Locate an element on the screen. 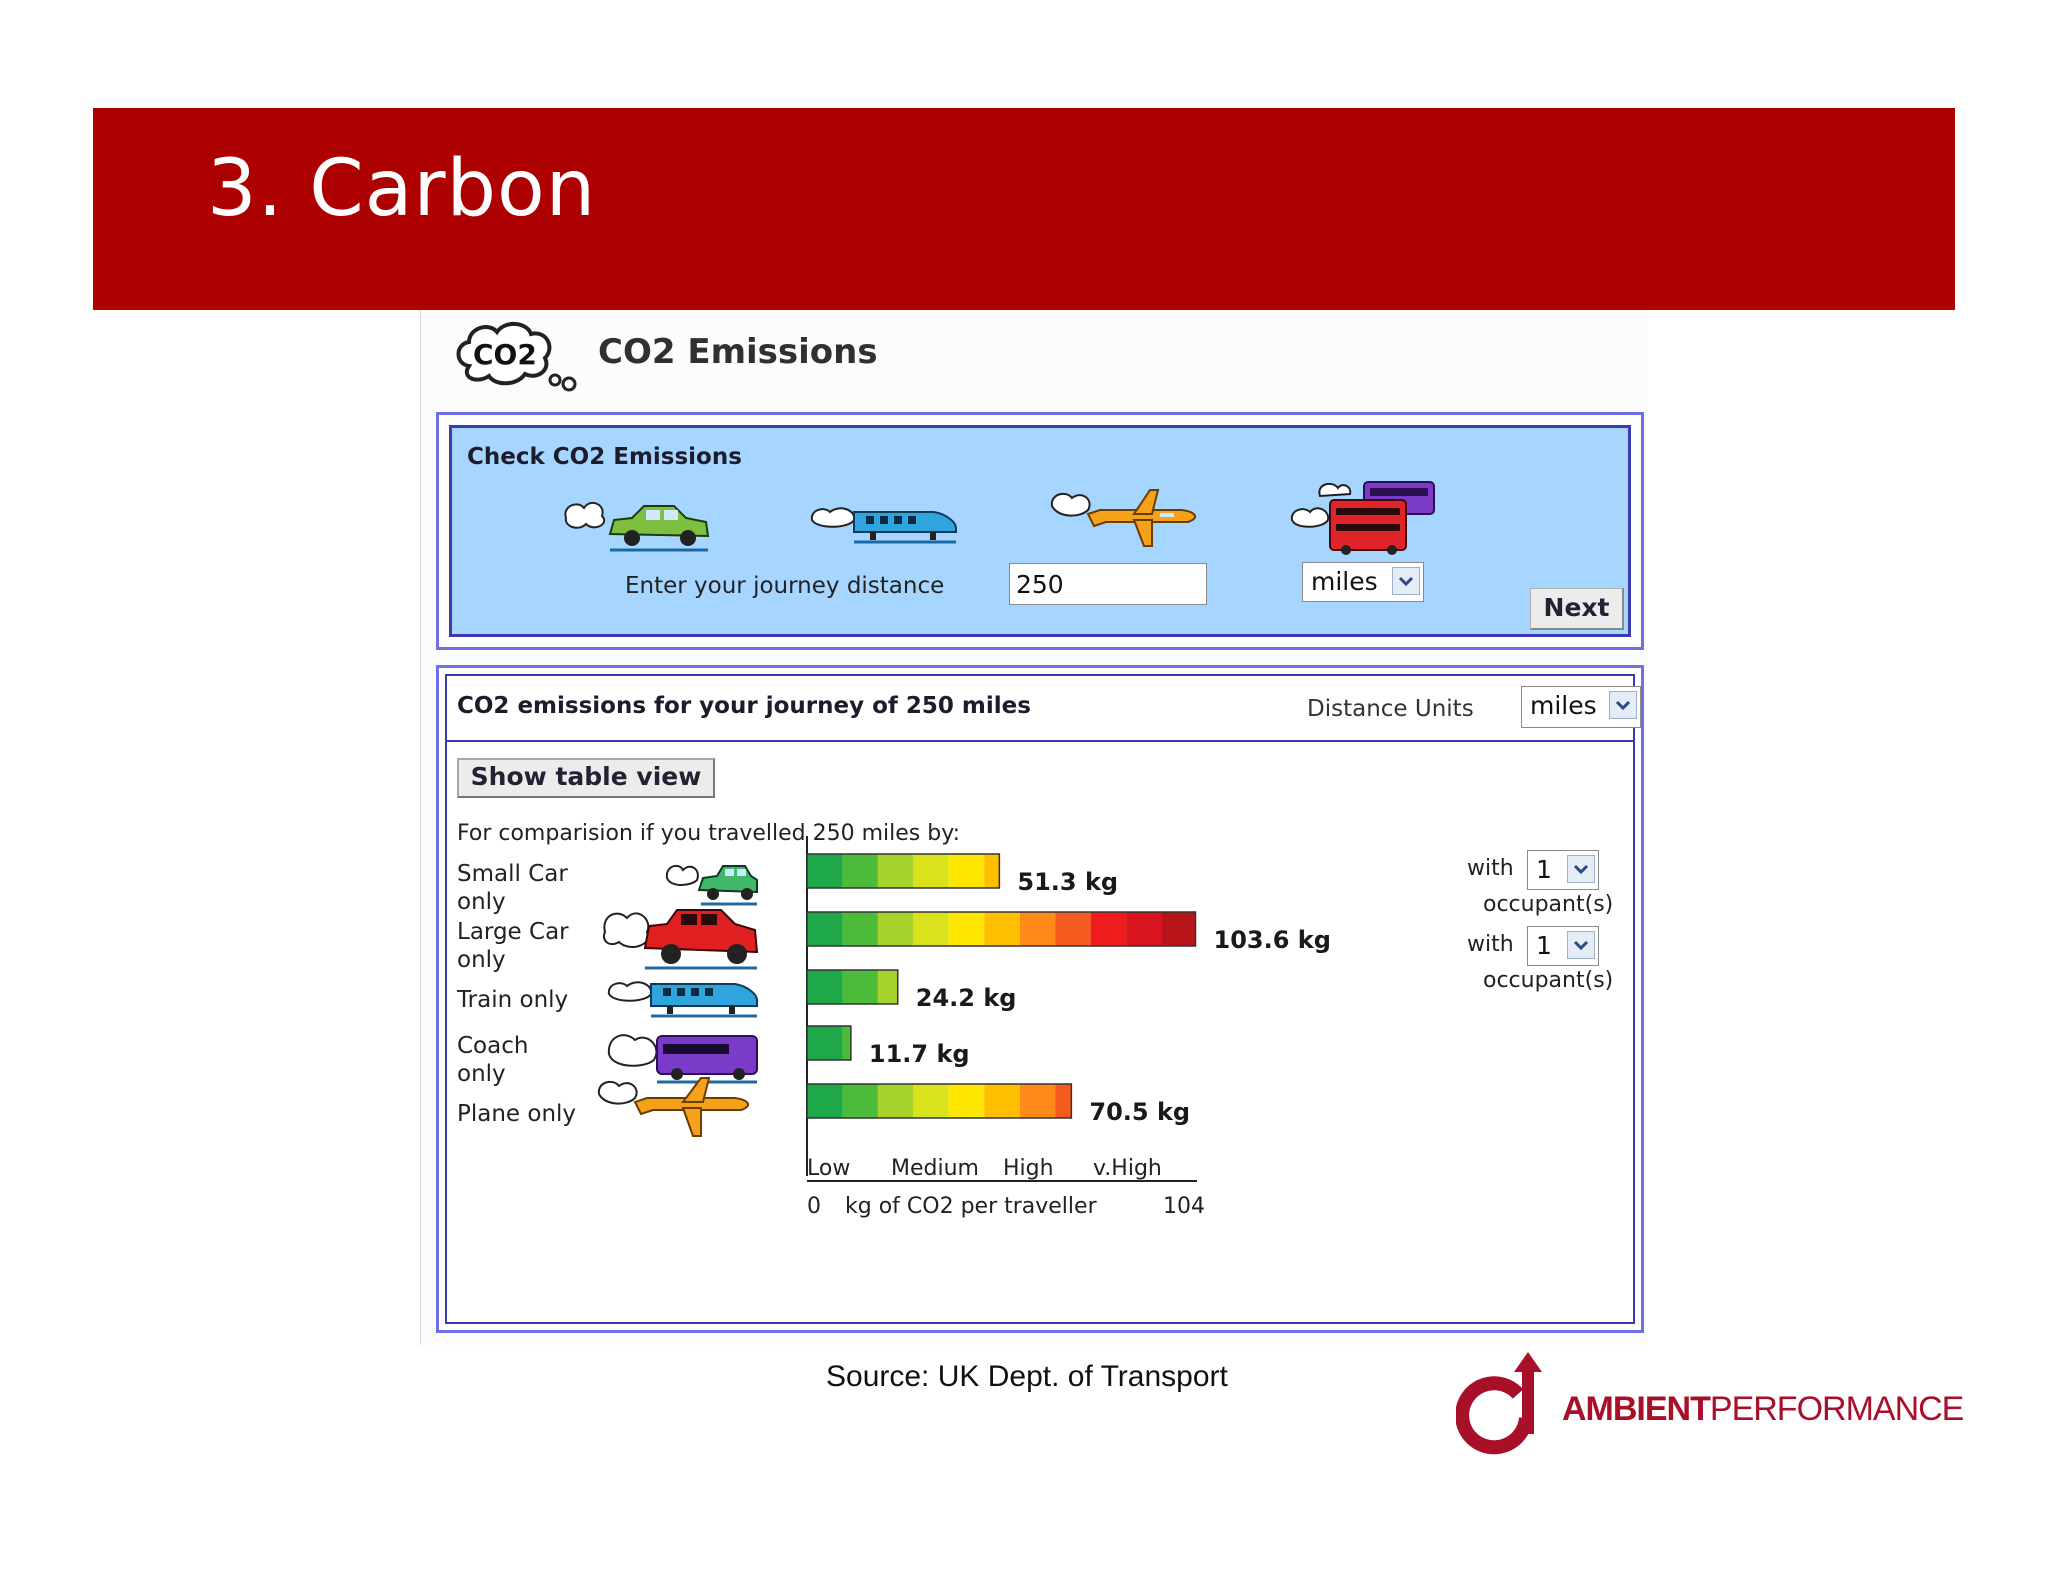 This screenshot has width=2048, height=1582. with-label-small-car: with is located at coordinates (1490, 868).